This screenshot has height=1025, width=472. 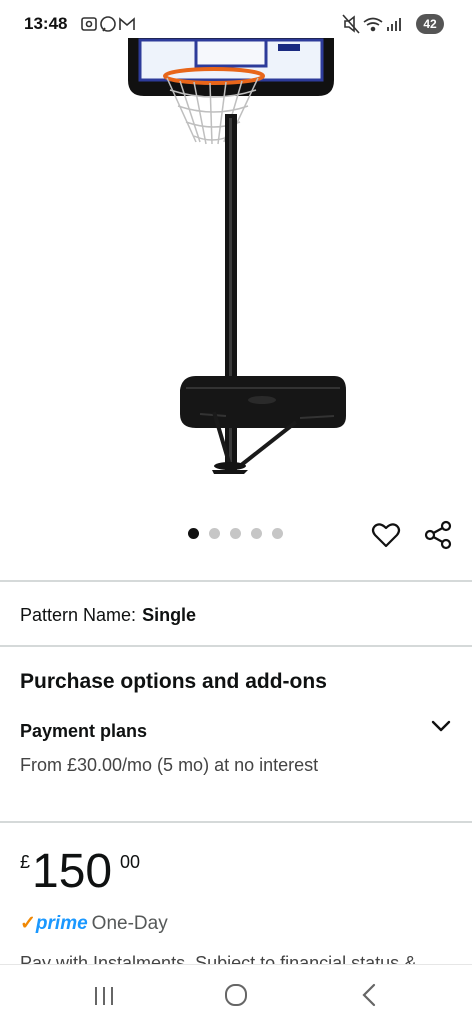 What do you see at coordinates (46, 23) in the screenshot?
I see `status-time: 13:48` at bounding box center [46, 23].